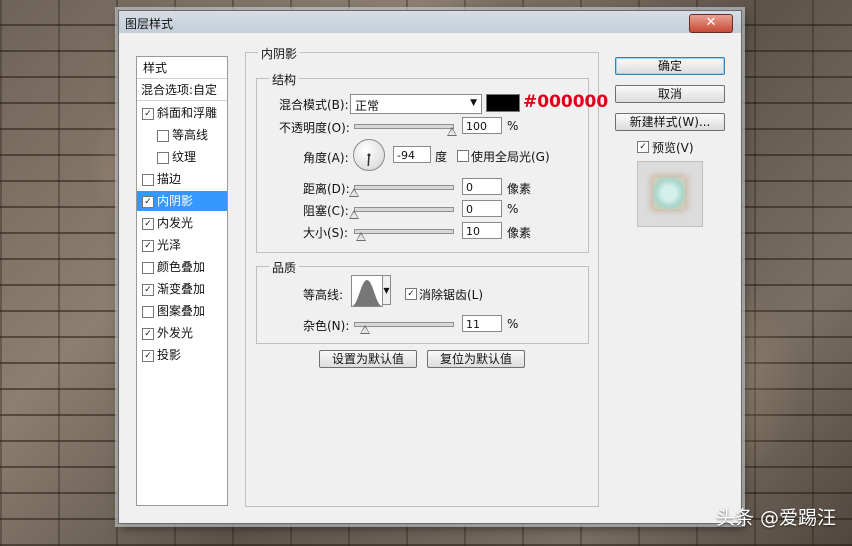 The image size is (852, 546). What do you see at coordinates (430, 22) in the screenshot?
I see `title-bar: 图层样式 ✕` at bounding box center [430, 22].